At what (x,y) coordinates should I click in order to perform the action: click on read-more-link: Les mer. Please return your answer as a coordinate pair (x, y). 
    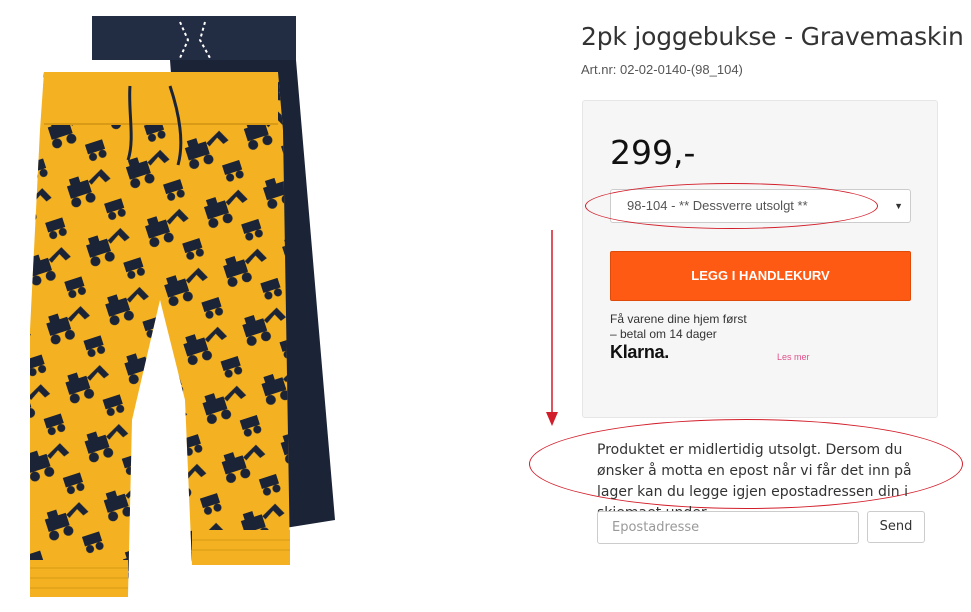
    Looking at the image, I should click on (793, 357).